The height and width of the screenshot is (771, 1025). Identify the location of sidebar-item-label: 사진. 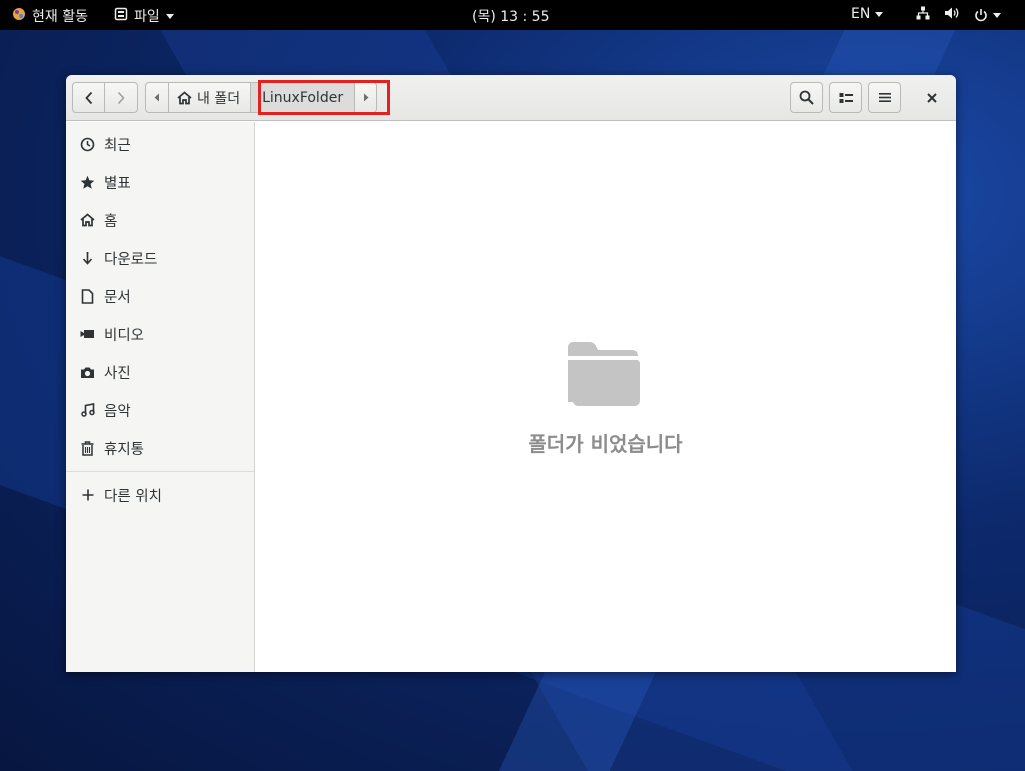
(117, 373).